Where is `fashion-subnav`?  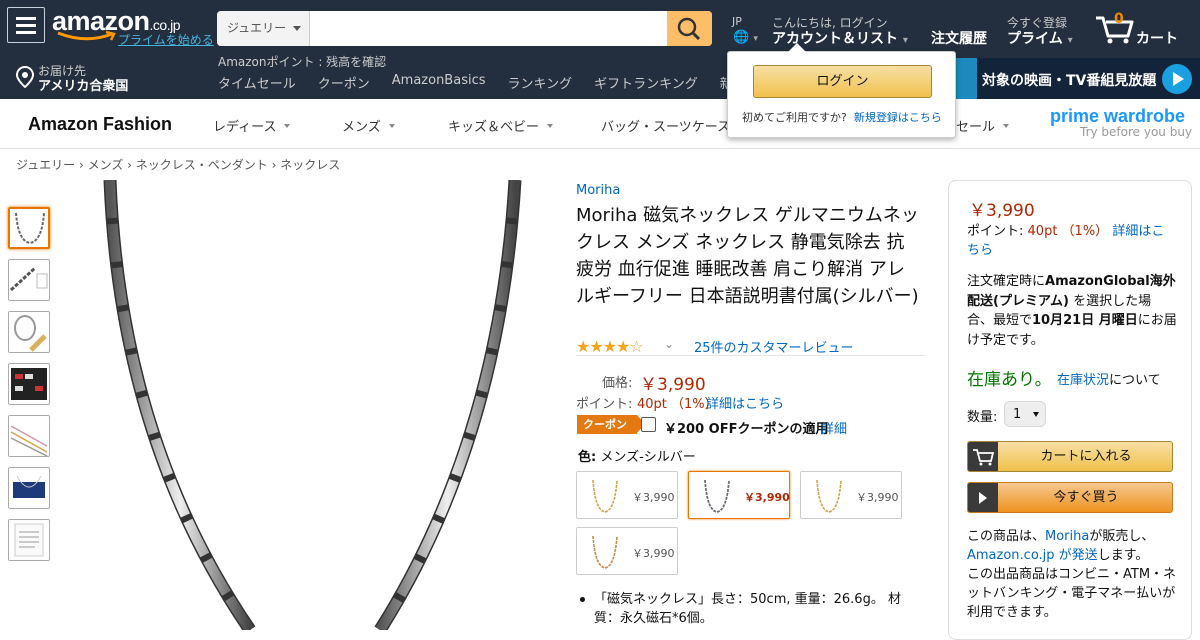
fashion-subnav is located at coordinates (600, 124).